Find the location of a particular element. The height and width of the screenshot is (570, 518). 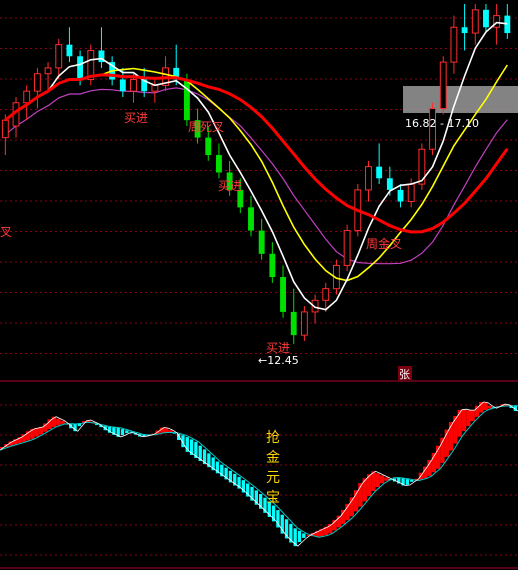

signal-label-weekly-golden-cross: 周金叉 is located at coordinates (384, 243).